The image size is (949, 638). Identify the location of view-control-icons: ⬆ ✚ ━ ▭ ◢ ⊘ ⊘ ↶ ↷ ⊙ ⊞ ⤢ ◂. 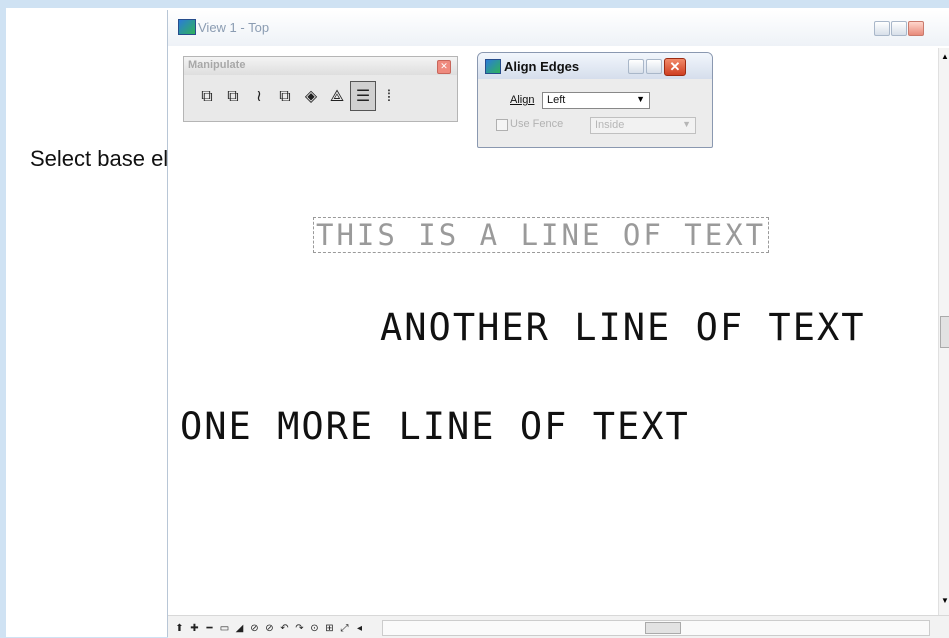
(277, 627).